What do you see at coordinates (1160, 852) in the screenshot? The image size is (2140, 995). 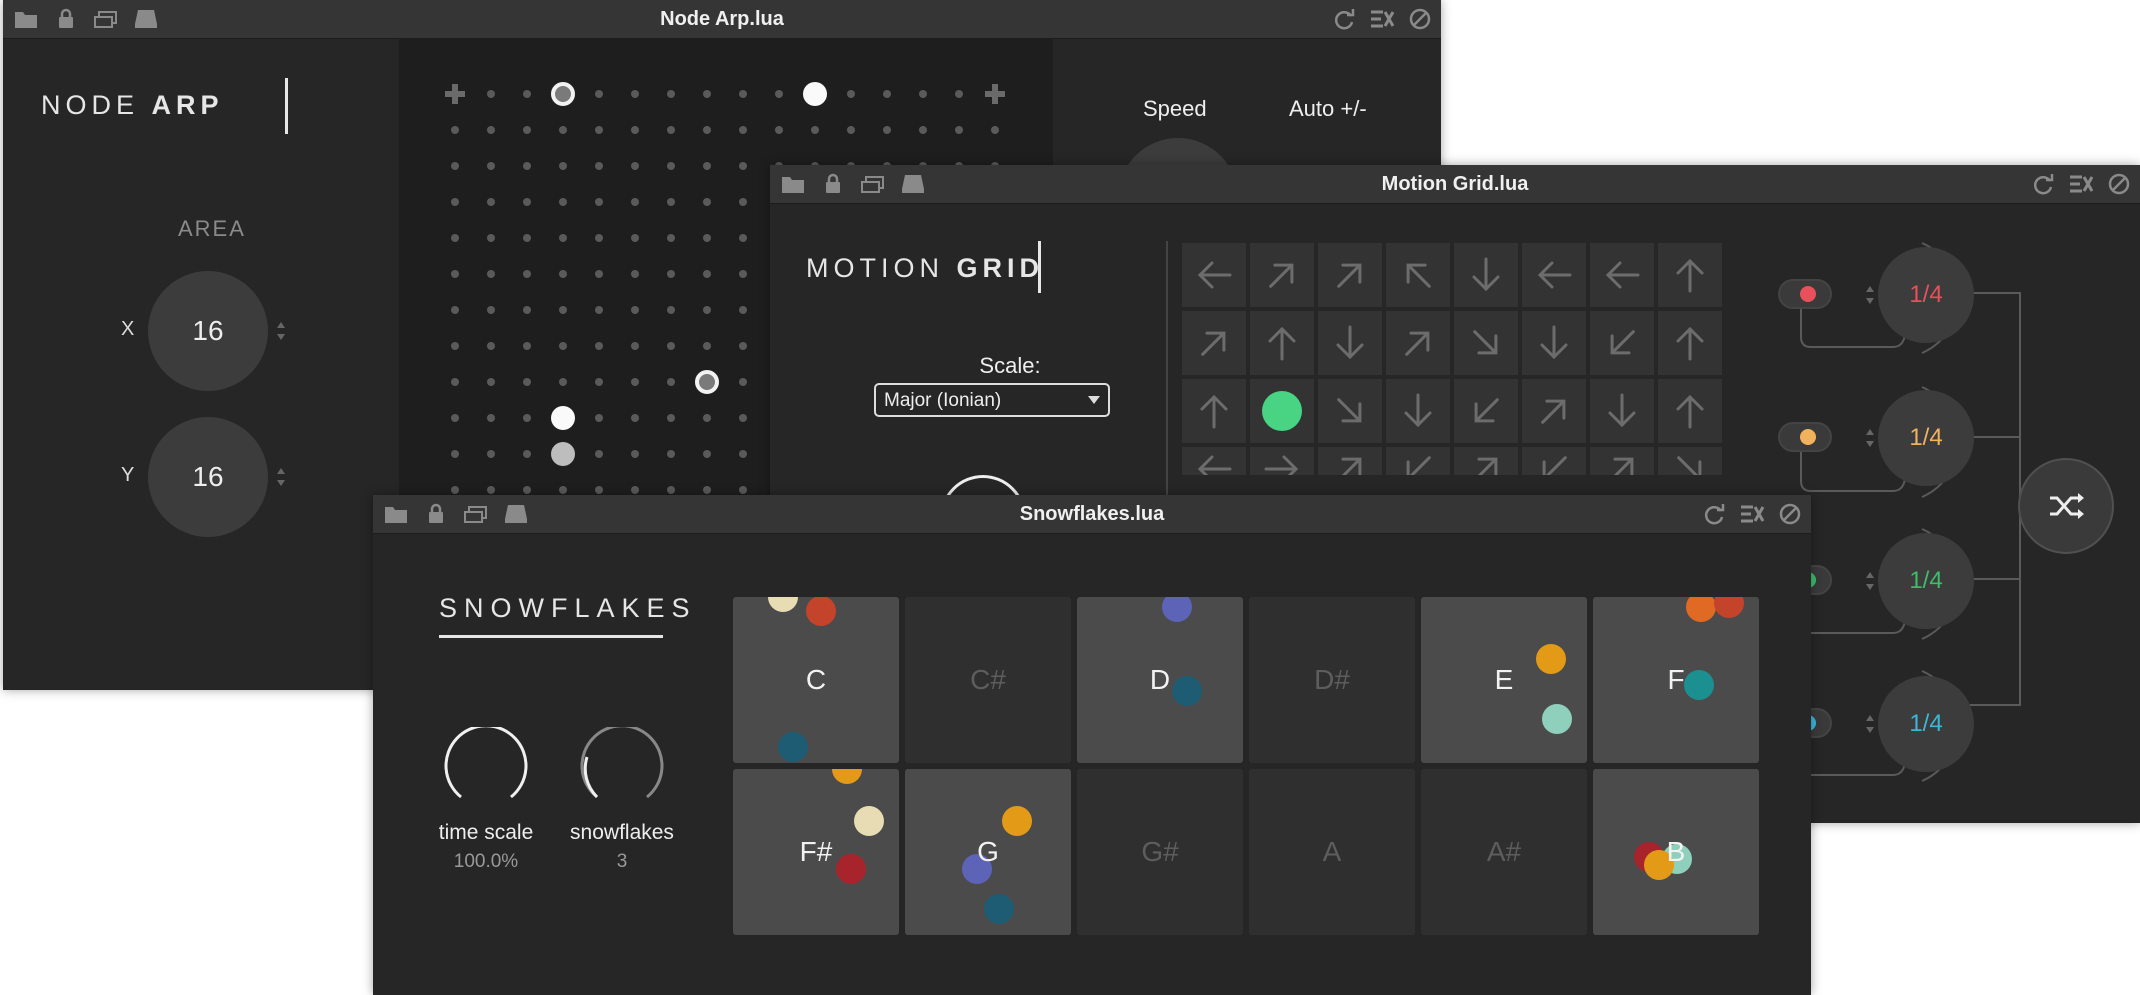 I see `note-tile: G#` at bounding box center [1160, 852].